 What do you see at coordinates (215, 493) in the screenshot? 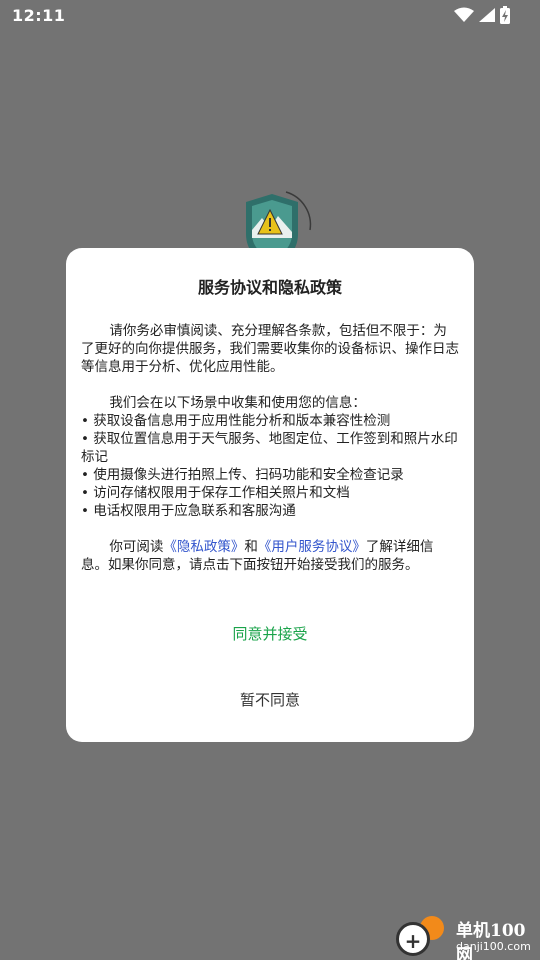
I see `list-item: • 访问存储权限用于保存工作相关照片和文档` at bounding box center [215, 493].